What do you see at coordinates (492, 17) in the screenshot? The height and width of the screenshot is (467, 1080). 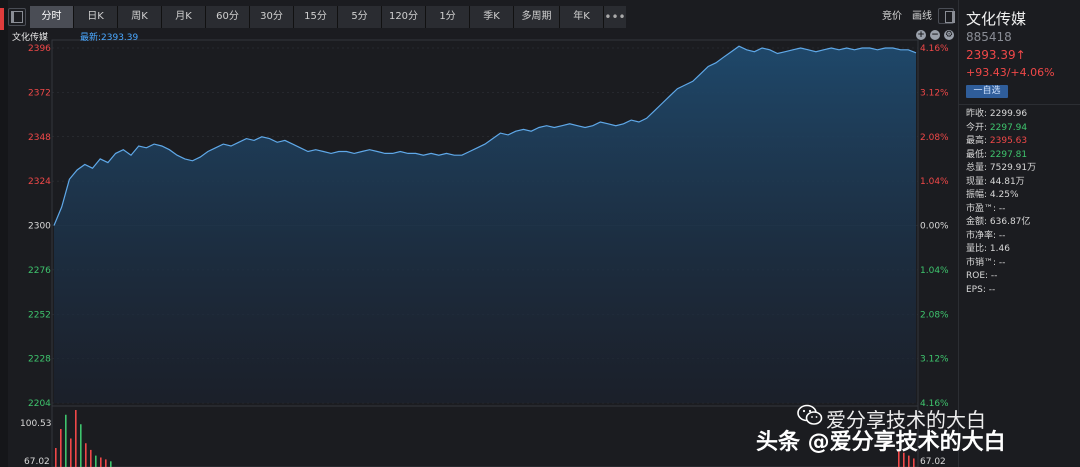 I see `tab-10: 季K` at bounding box center [492, 17].